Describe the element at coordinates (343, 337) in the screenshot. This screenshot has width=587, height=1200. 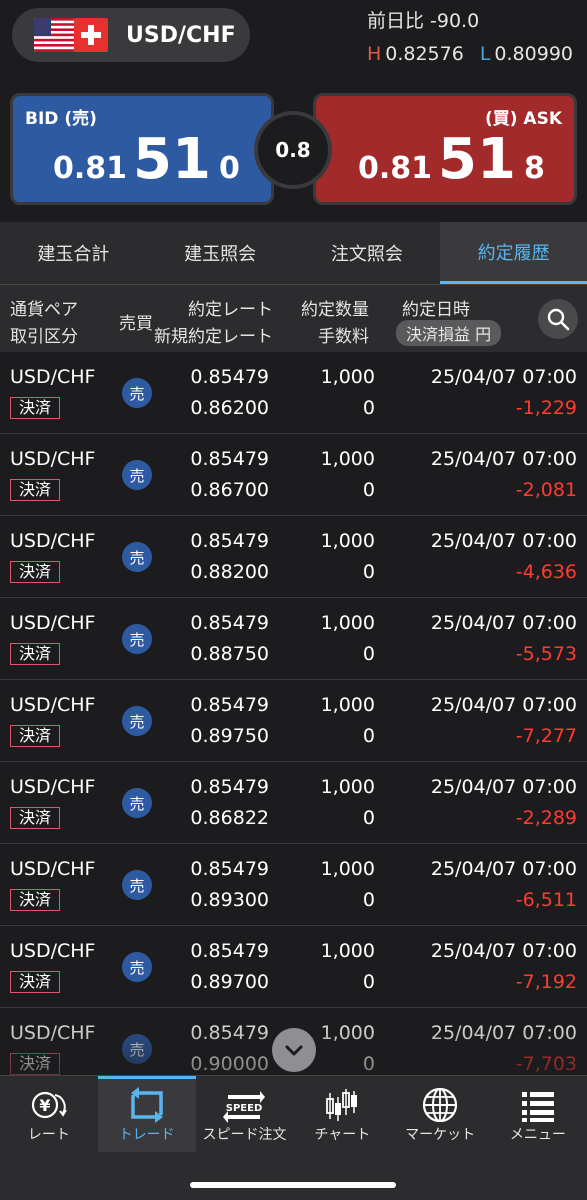
I see `col-fee: 手数料` at that location.